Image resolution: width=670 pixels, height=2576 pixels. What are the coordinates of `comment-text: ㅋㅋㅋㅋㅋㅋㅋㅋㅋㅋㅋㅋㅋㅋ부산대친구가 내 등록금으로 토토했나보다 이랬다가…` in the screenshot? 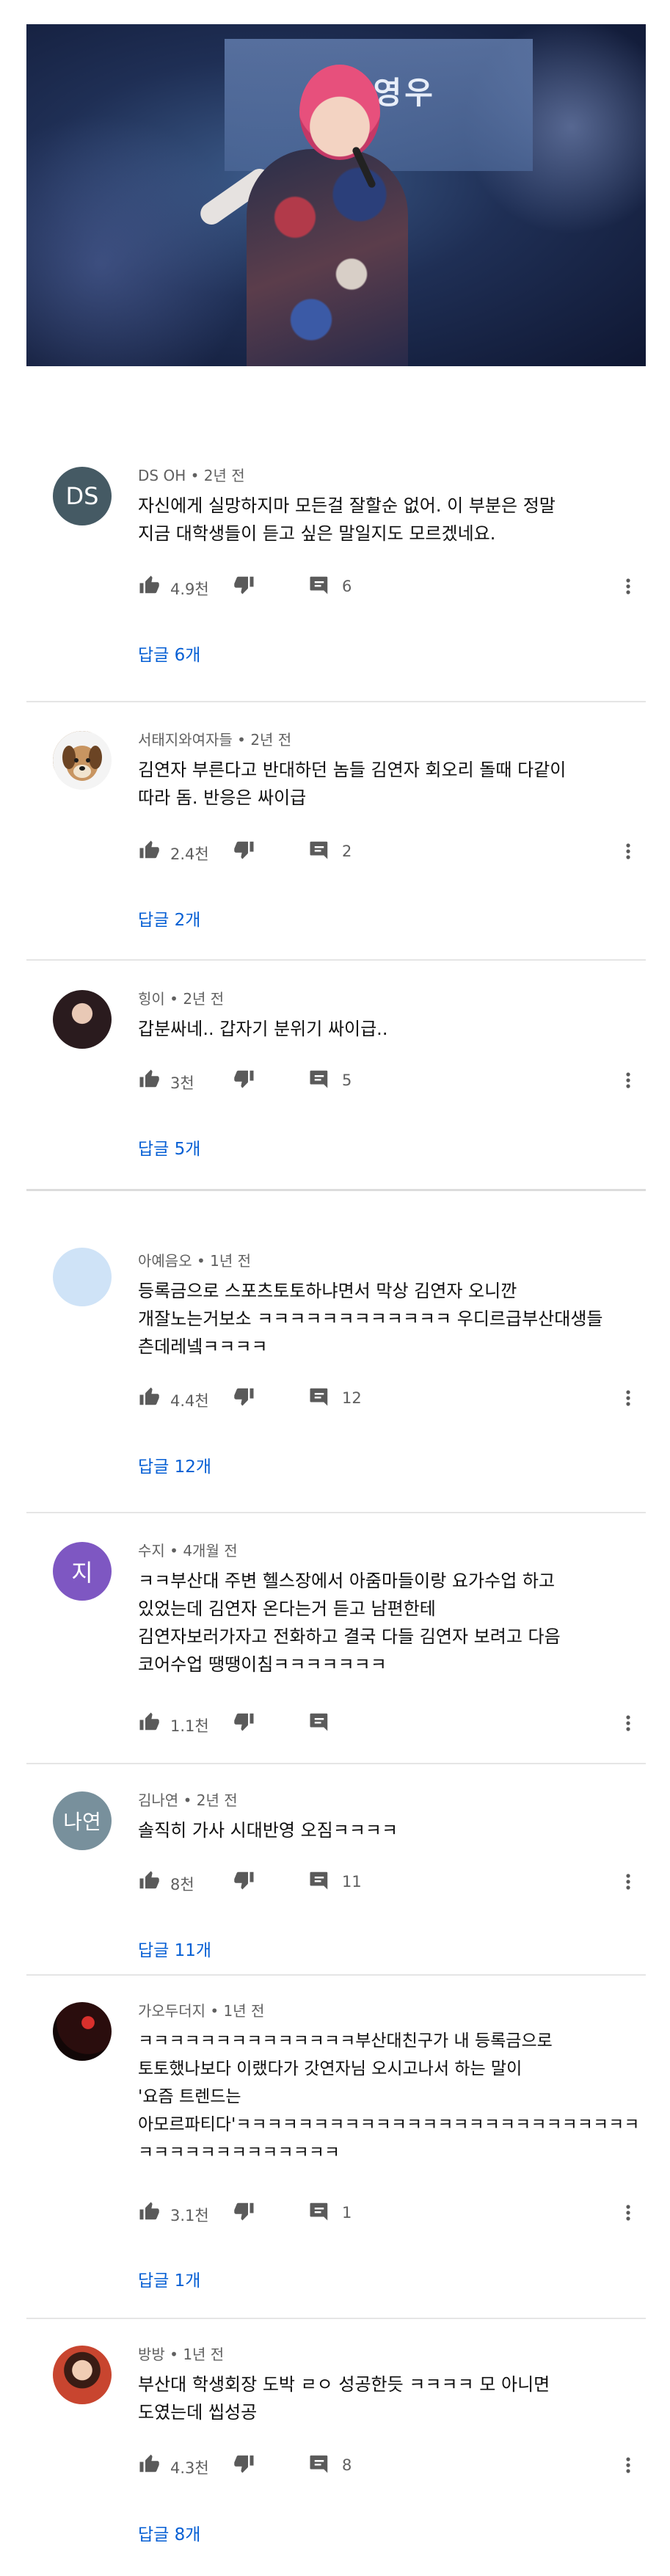 It's located at (389, 2096).